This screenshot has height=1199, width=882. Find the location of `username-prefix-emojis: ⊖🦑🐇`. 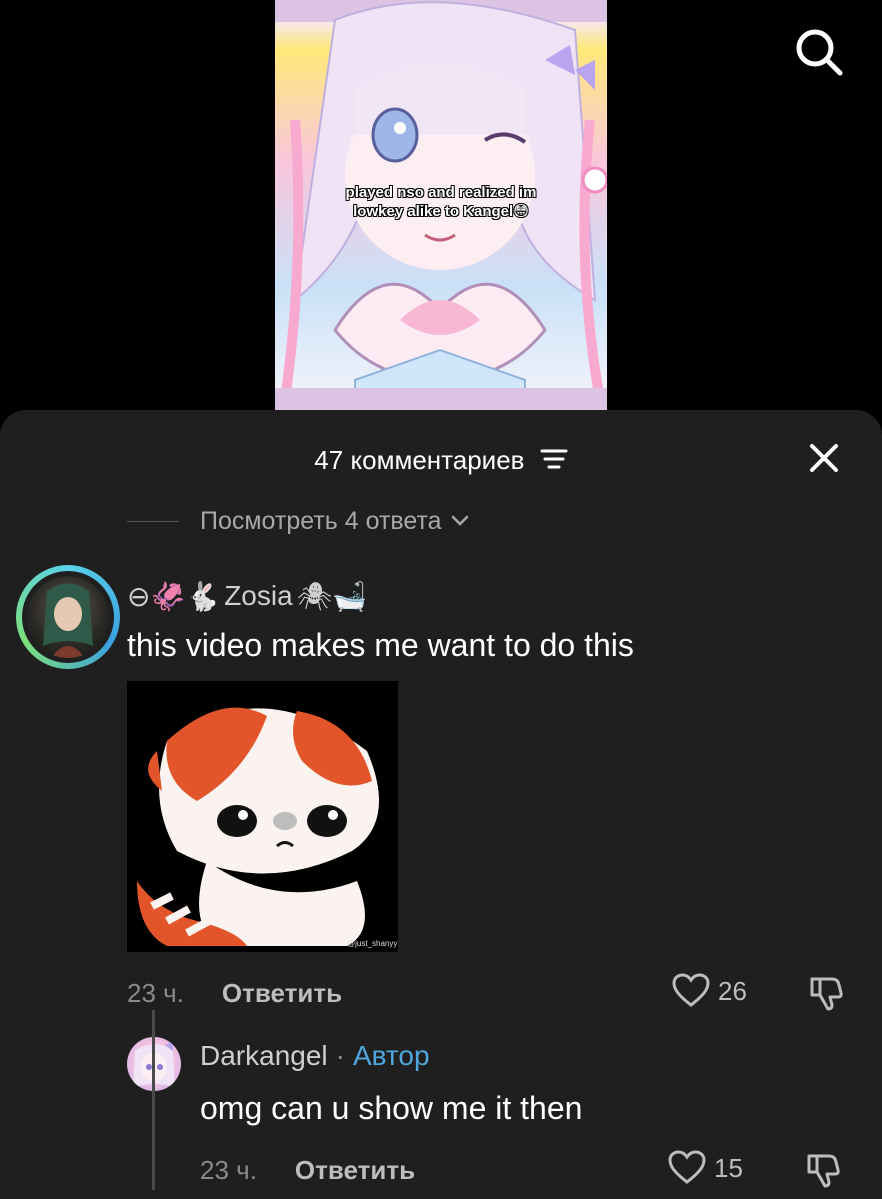

username-prefix-emojis: ⊖🦑🐇 is located at coordinates (174, 596).